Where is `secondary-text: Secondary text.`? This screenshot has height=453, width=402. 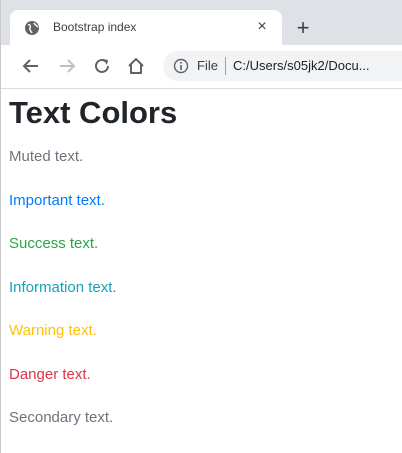 secondary-text: Secondary text. is located at coordinates (61, 417).